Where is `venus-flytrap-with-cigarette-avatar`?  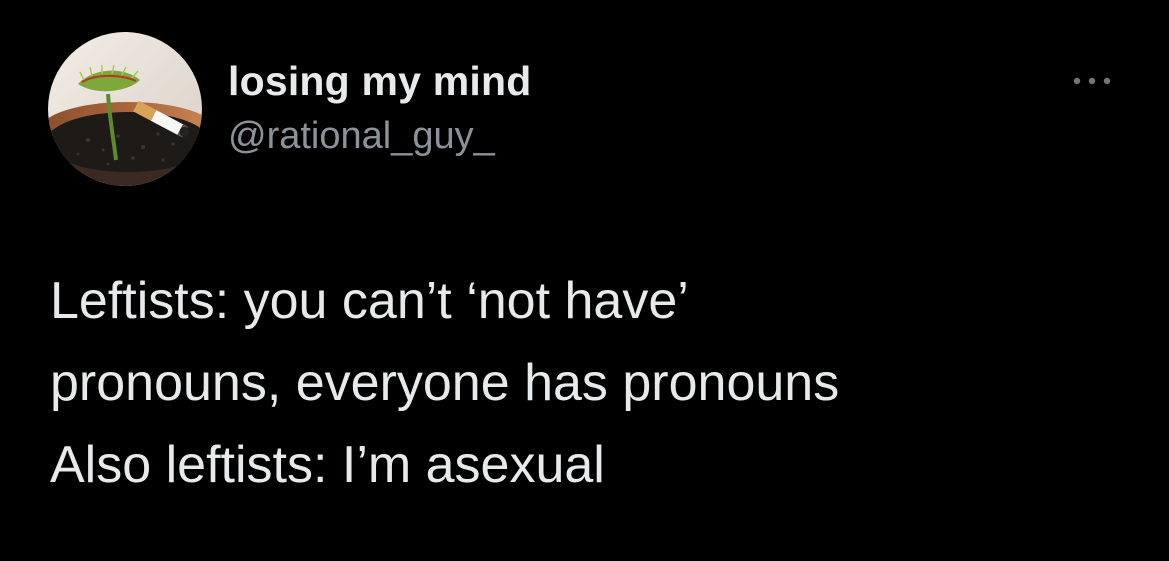 venus-flytrap-with-cigarette-avatar is located at coordinates (125, 109).